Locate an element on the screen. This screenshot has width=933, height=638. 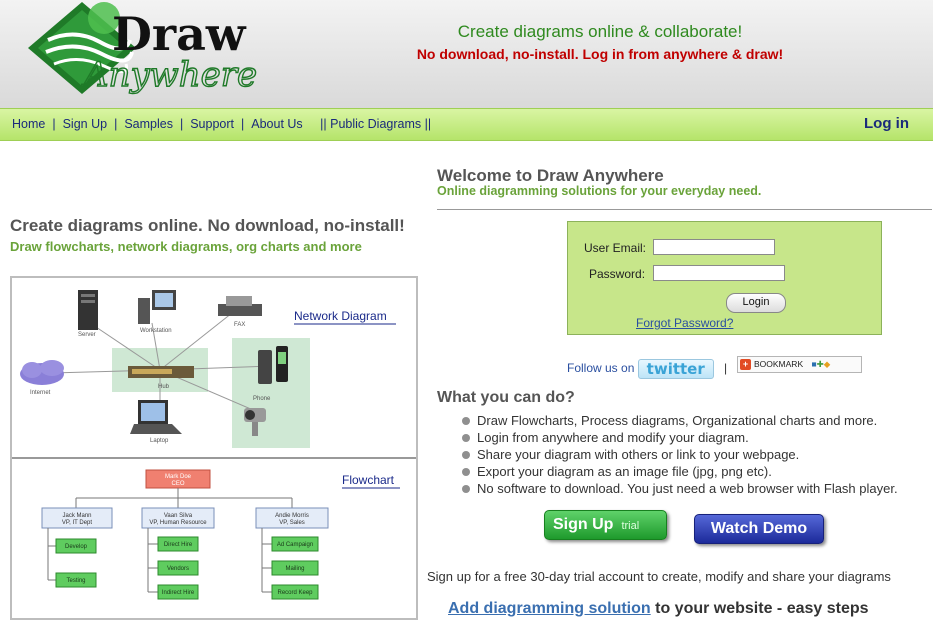
login-button: Login is located at coordinates (756, 303).